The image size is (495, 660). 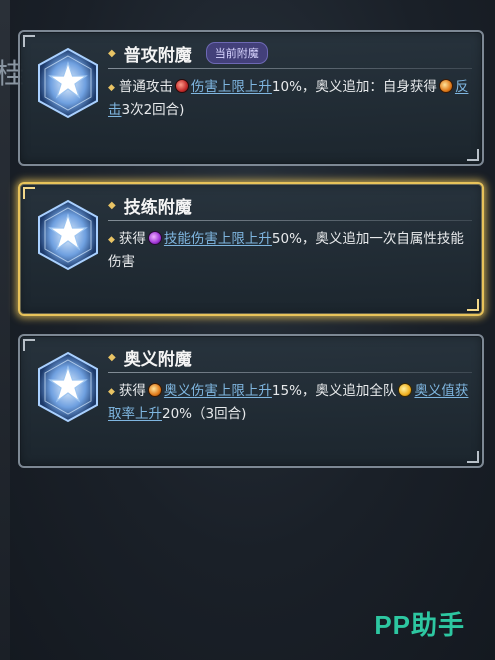 What do you see at coordinates (157, 359) in the screenshot?
I see `card-title: 奥义附魔` at bounding box center [157, 359].